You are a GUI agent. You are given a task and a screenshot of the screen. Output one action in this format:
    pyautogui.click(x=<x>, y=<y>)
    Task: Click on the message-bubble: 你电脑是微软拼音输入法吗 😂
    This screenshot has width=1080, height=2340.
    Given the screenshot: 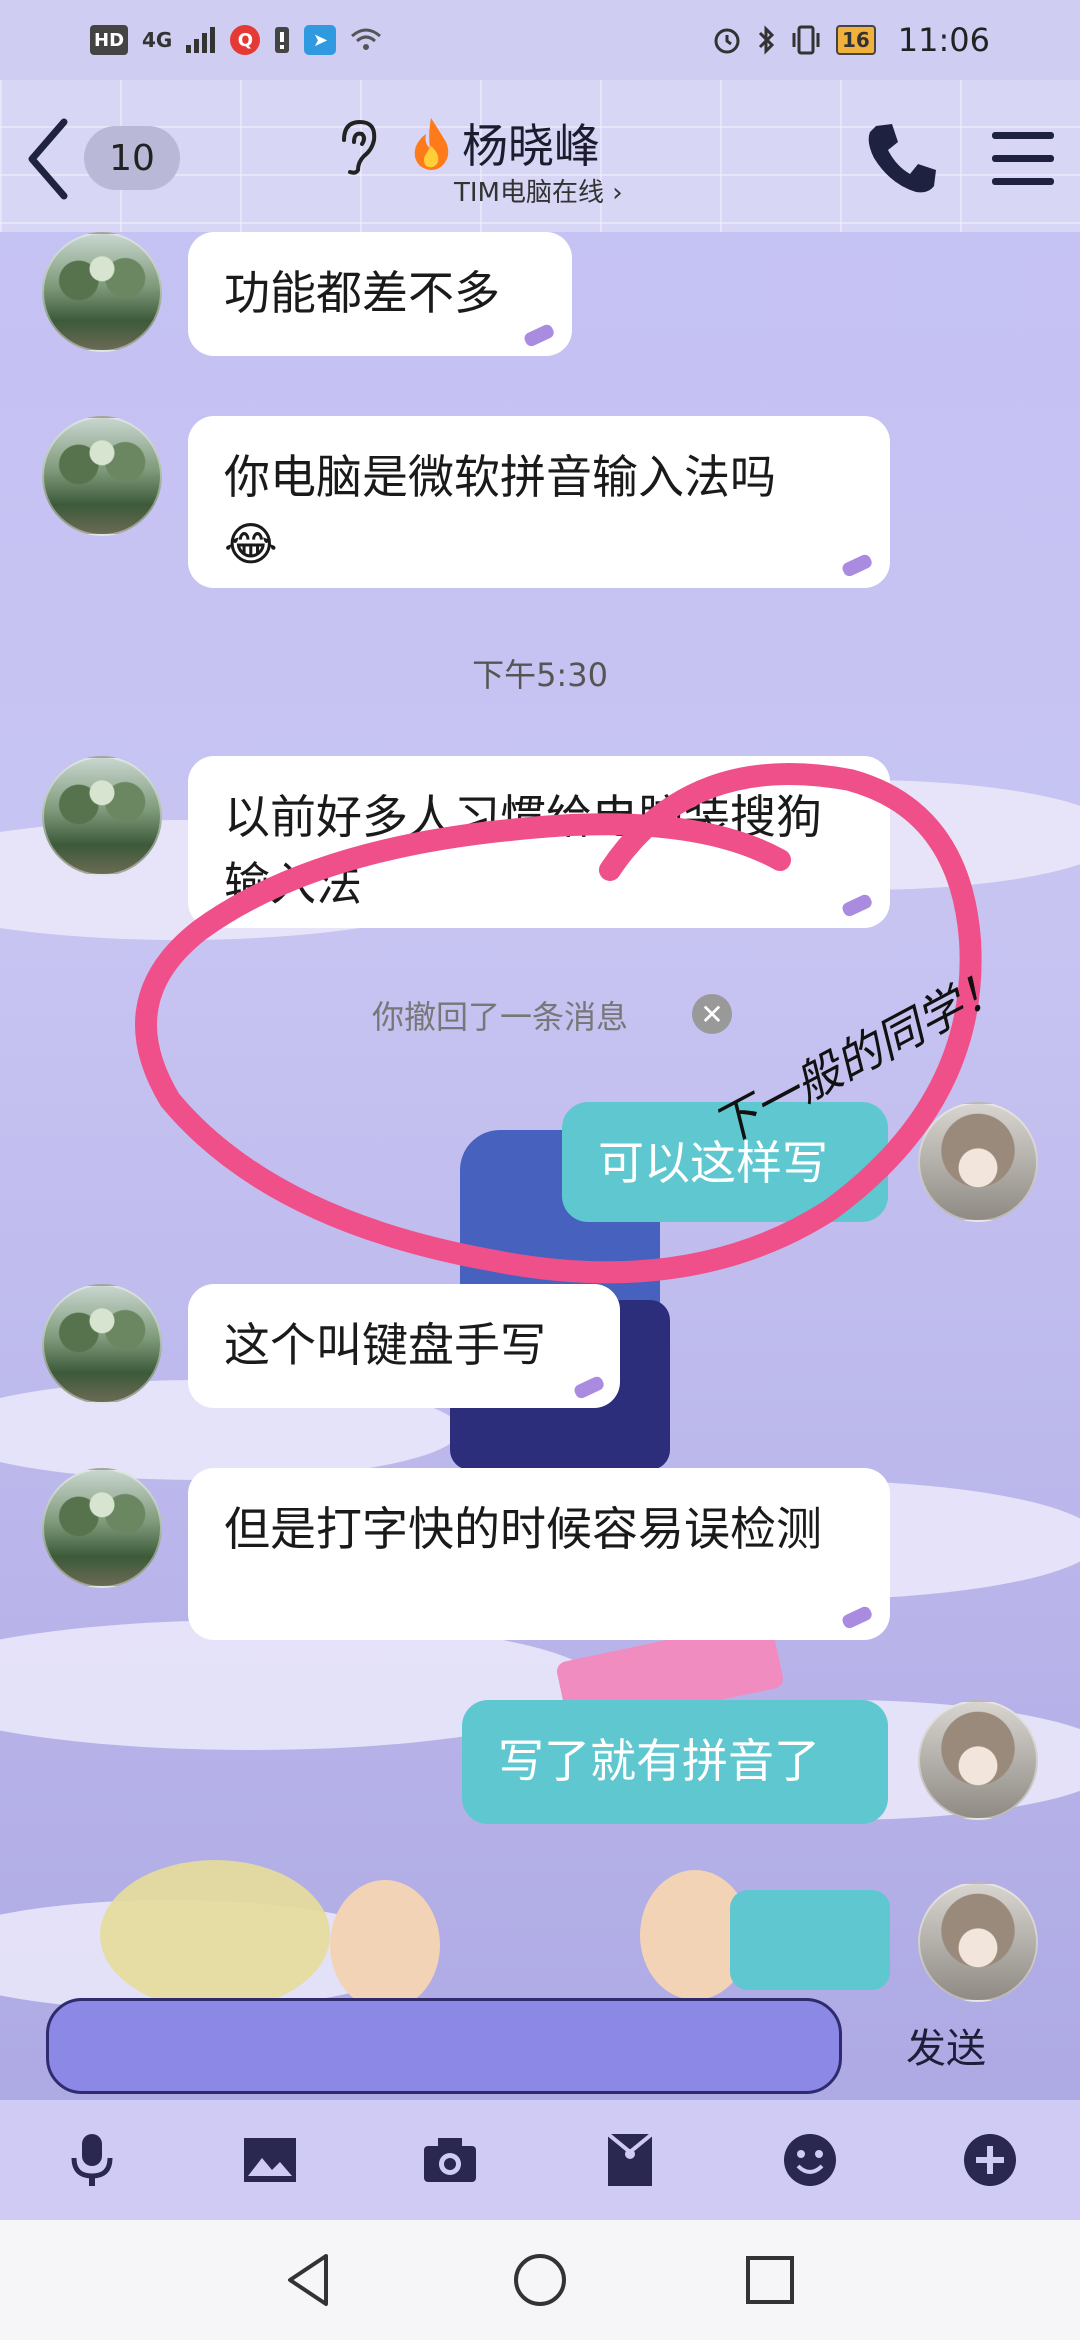 What is the action you would take?
    pyautogui.click(x=539, y=502)
    